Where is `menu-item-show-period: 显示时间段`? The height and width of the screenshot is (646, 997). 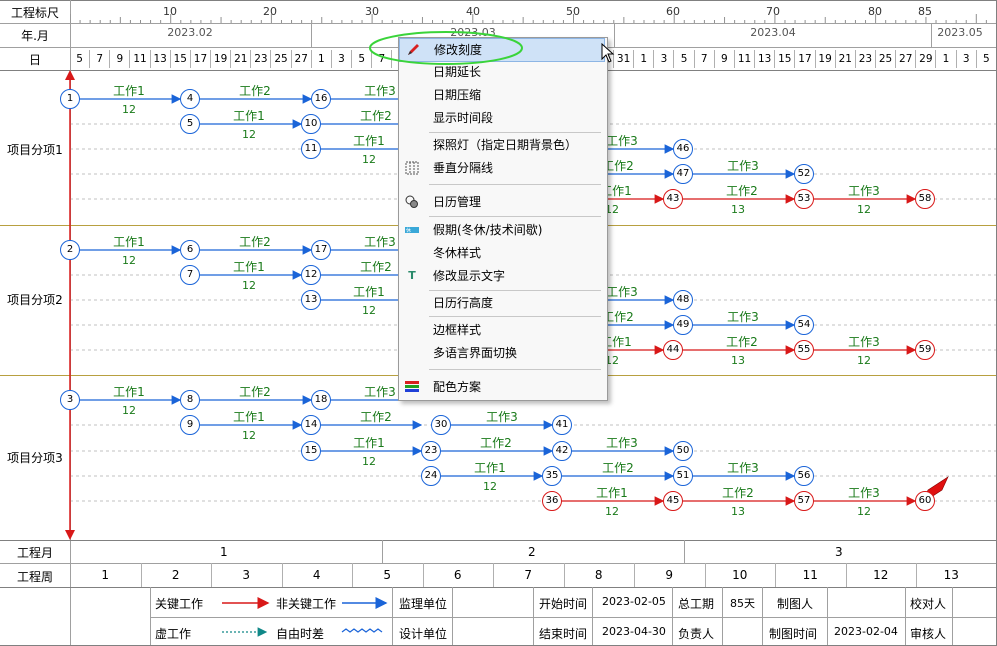
menu-item-show-period: 显示时间段 is located at coordinates (502, 118).